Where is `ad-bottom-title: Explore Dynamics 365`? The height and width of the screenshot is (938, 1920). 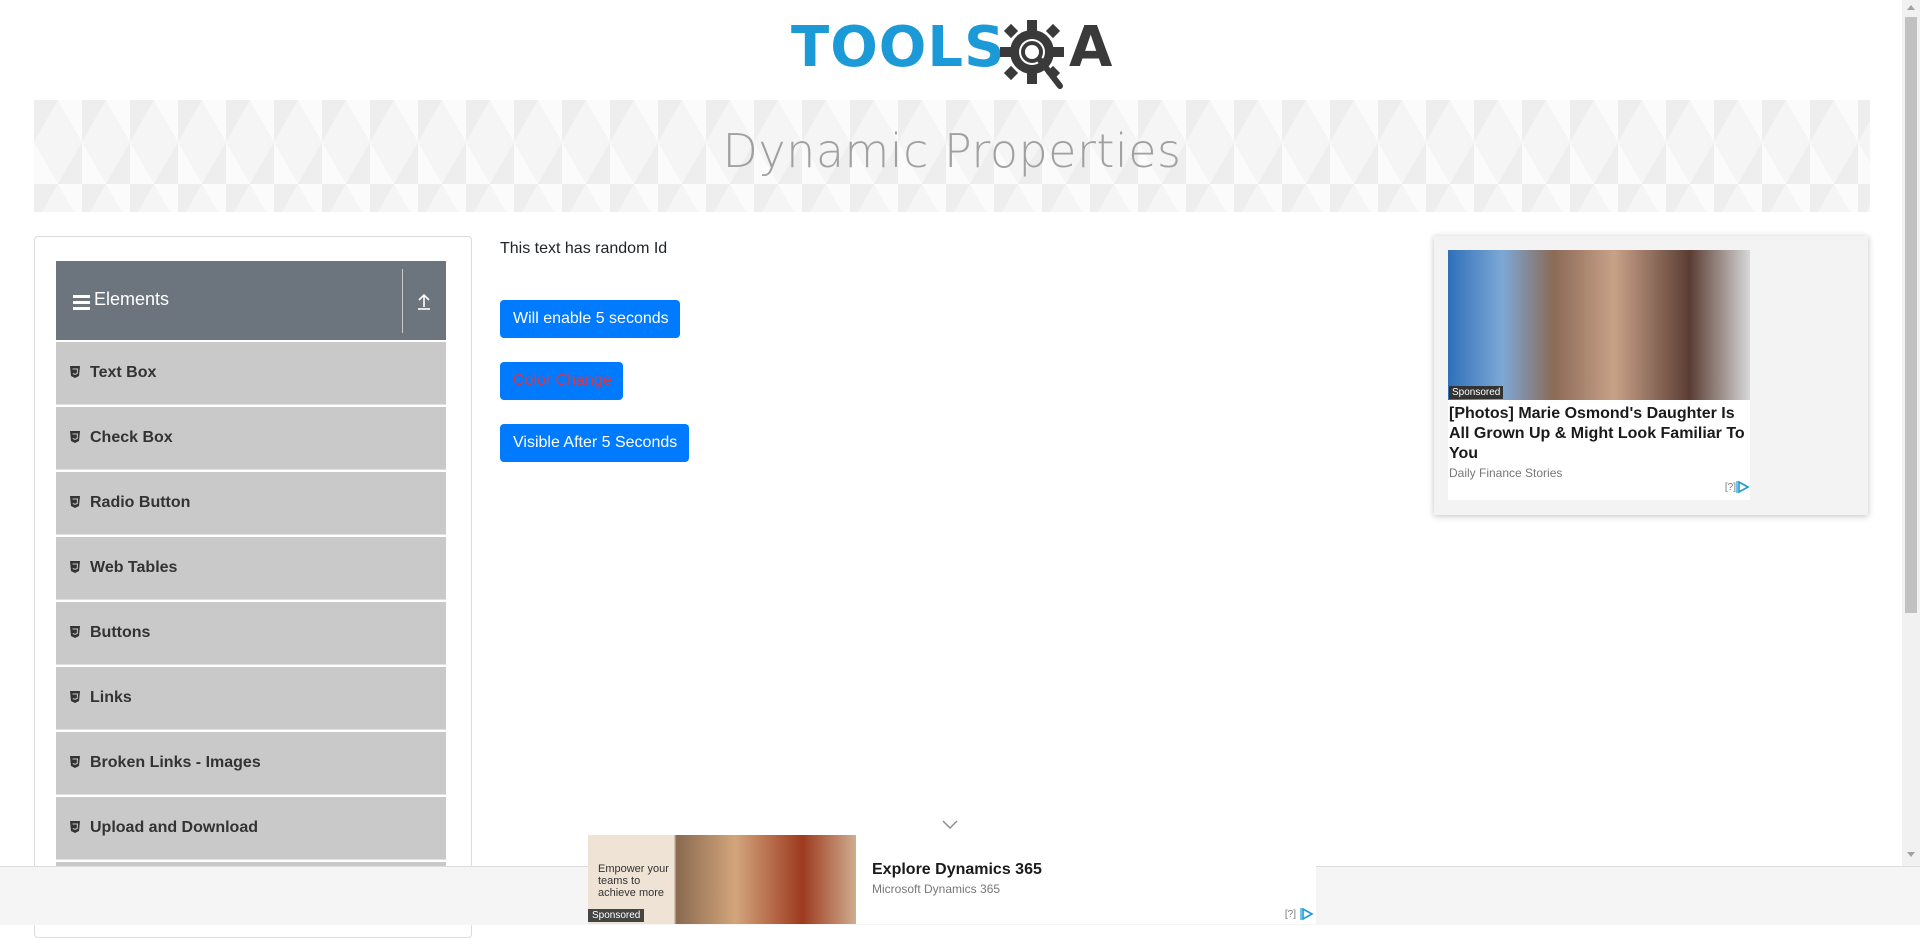
ad-bottom-title: Explore Dynamics 365 is located at coordinates (957, 870).